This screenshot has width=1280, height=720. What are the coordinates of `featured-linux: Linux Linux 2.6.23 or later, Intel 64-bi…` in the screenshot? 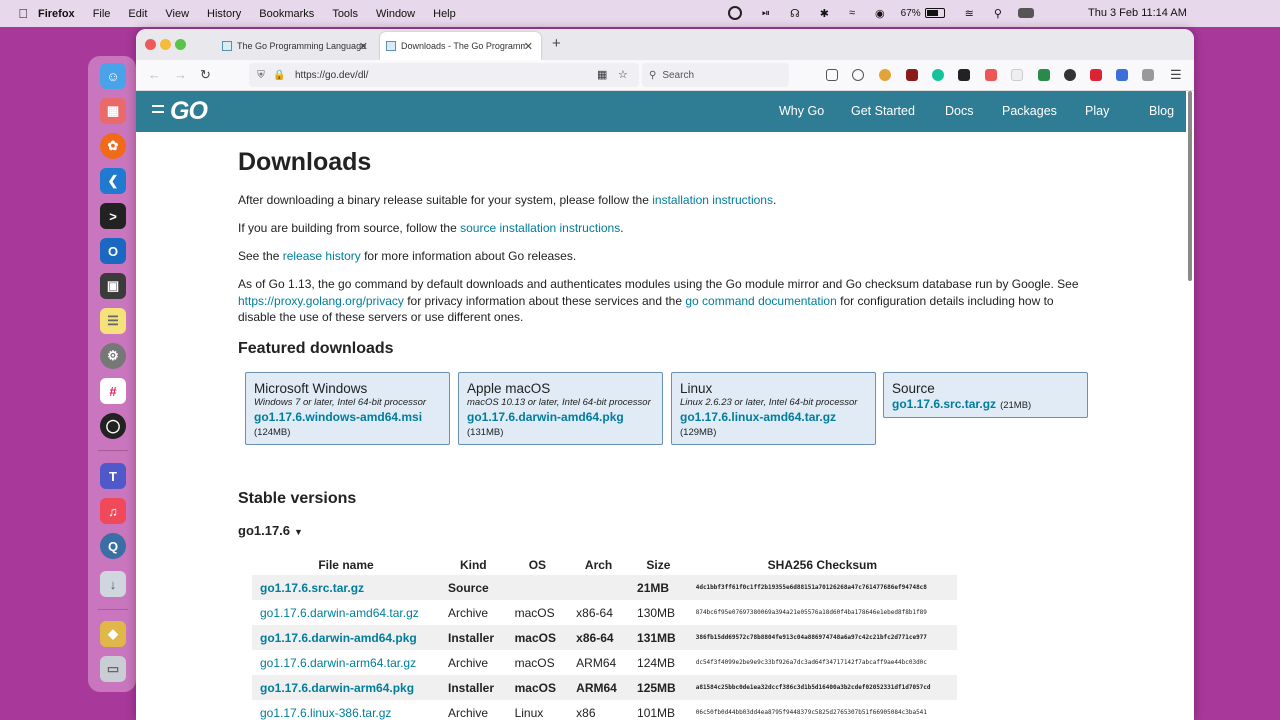 It's located at (773, 408).